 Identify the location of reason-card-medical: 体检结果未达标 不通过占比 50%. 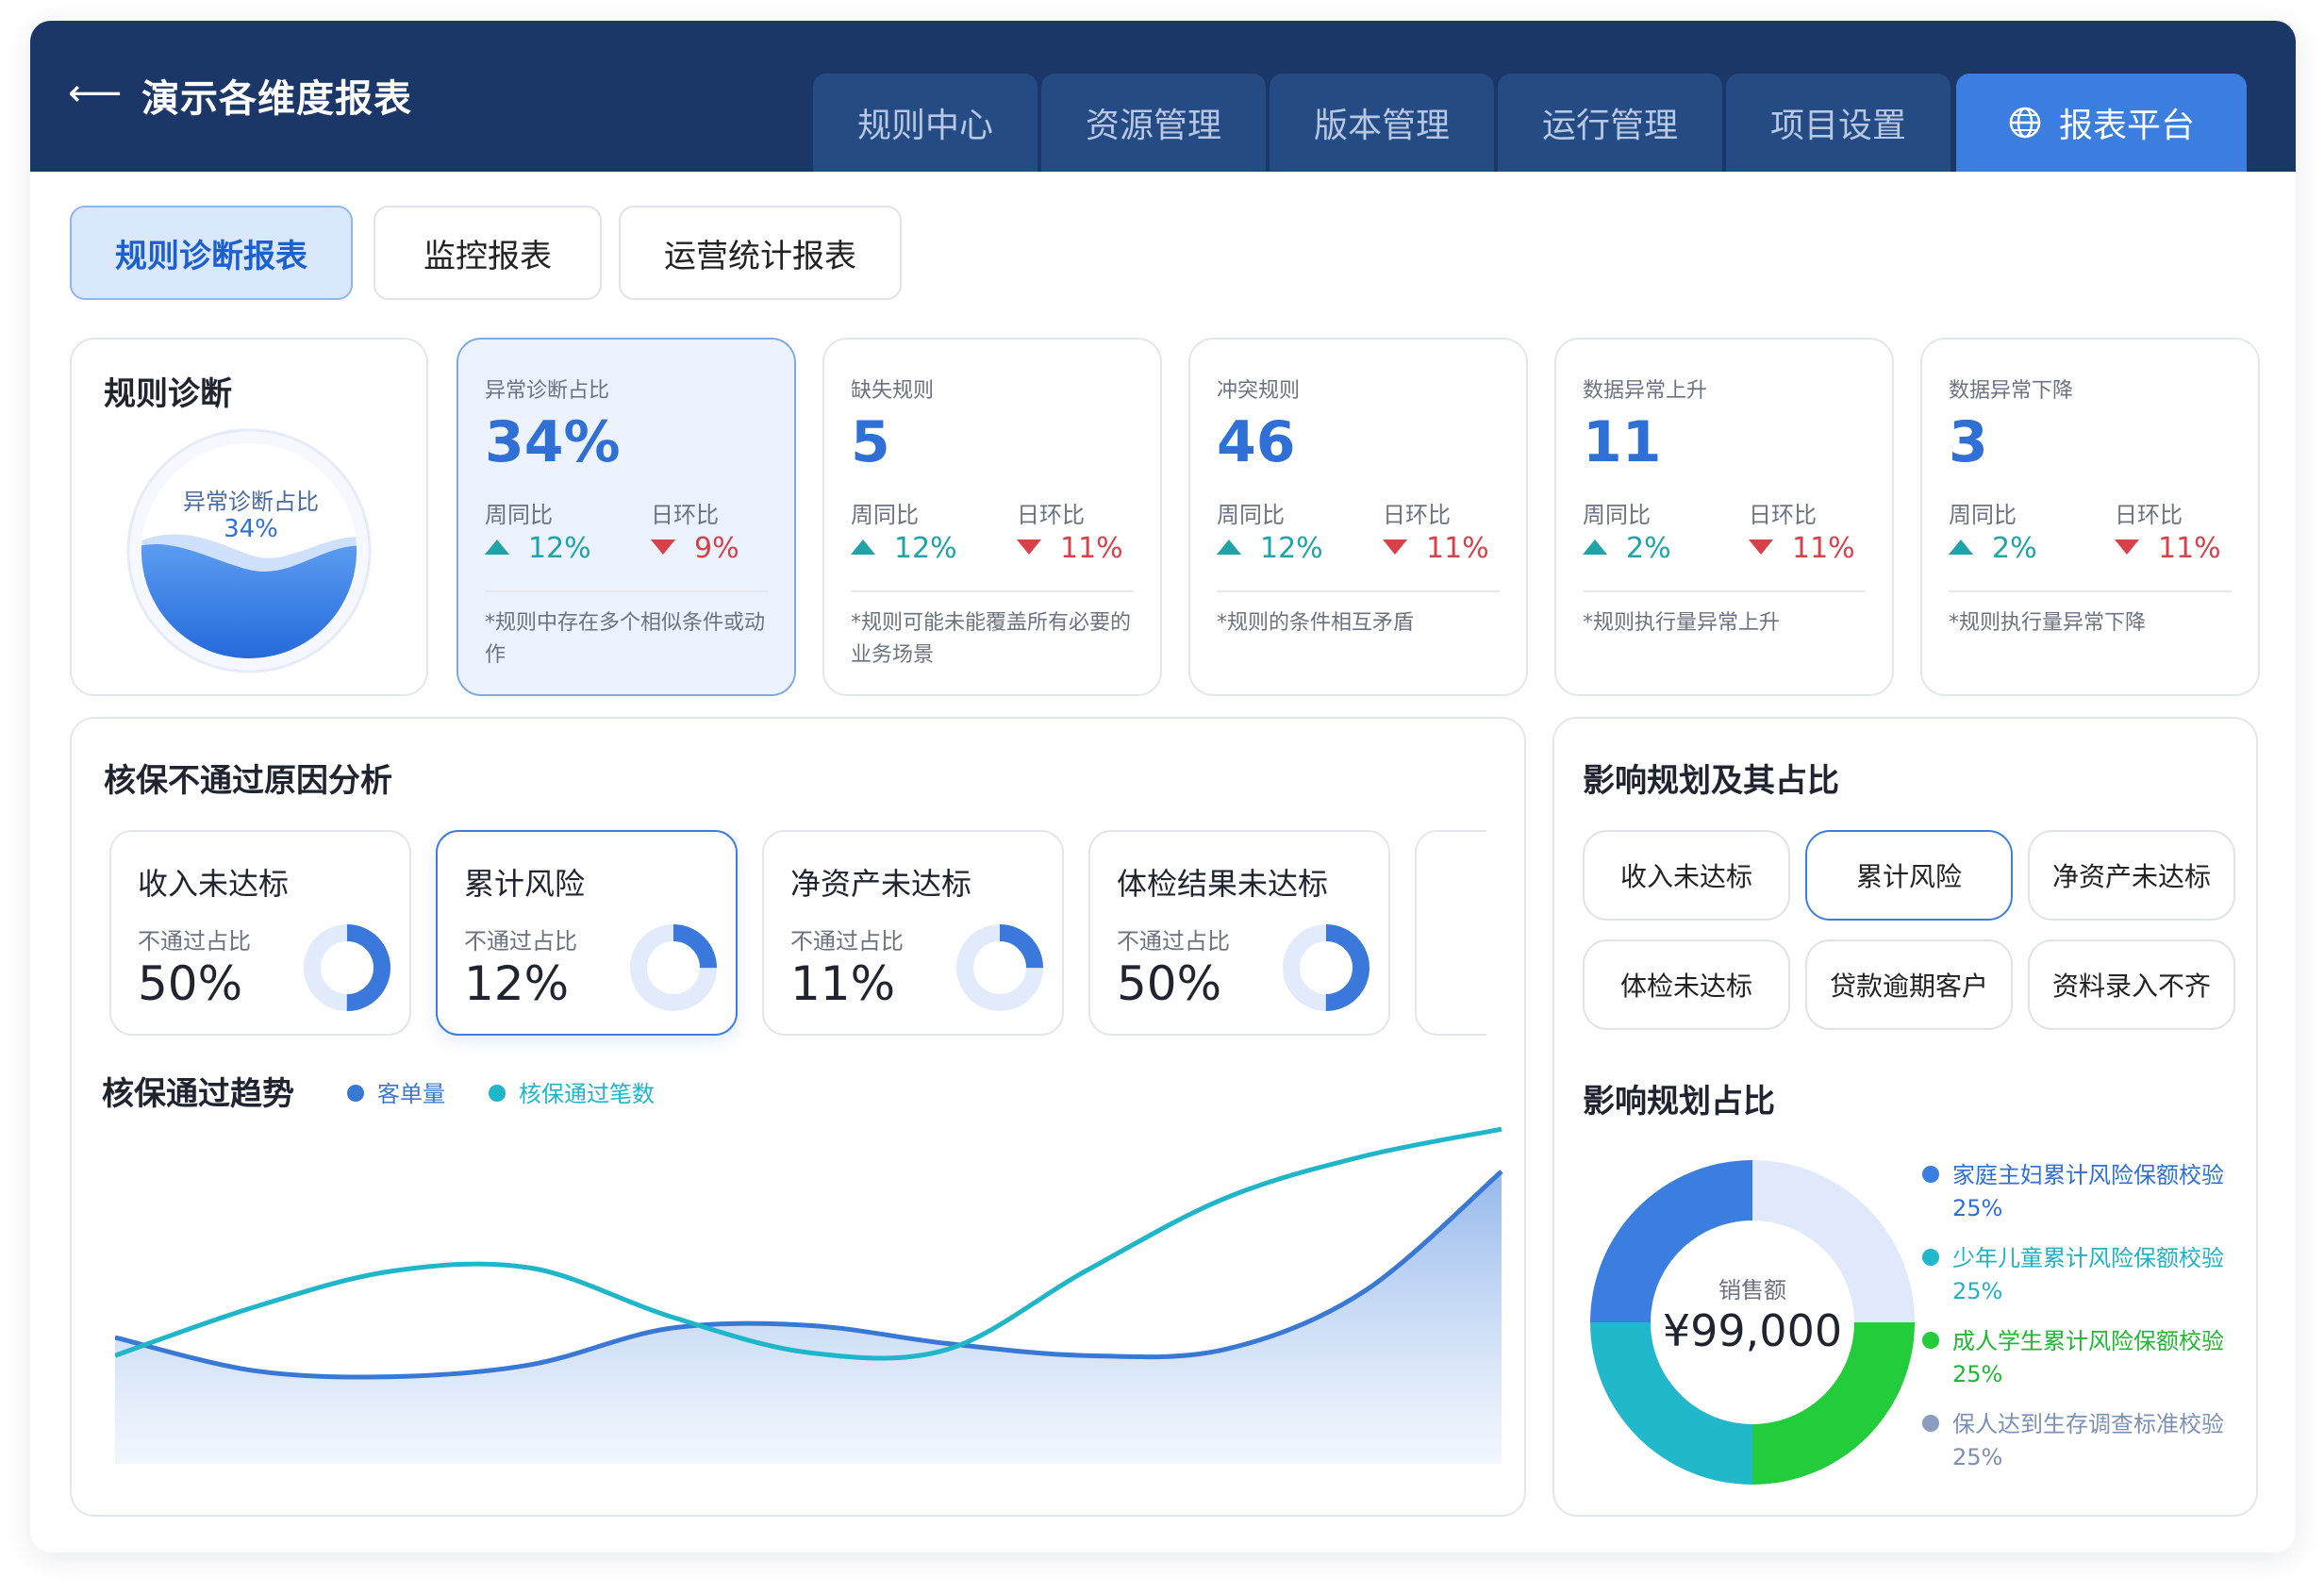
(1239, 933).